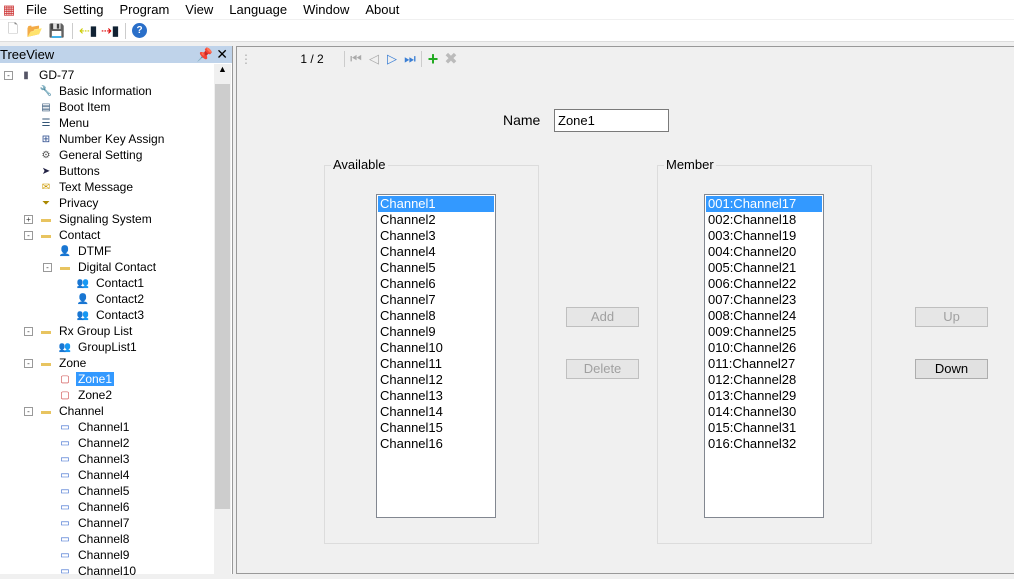 The width and height of the screenshot is (1014, 579). I want to click on tree-item: ▢ Zone2, so click(85, 395).